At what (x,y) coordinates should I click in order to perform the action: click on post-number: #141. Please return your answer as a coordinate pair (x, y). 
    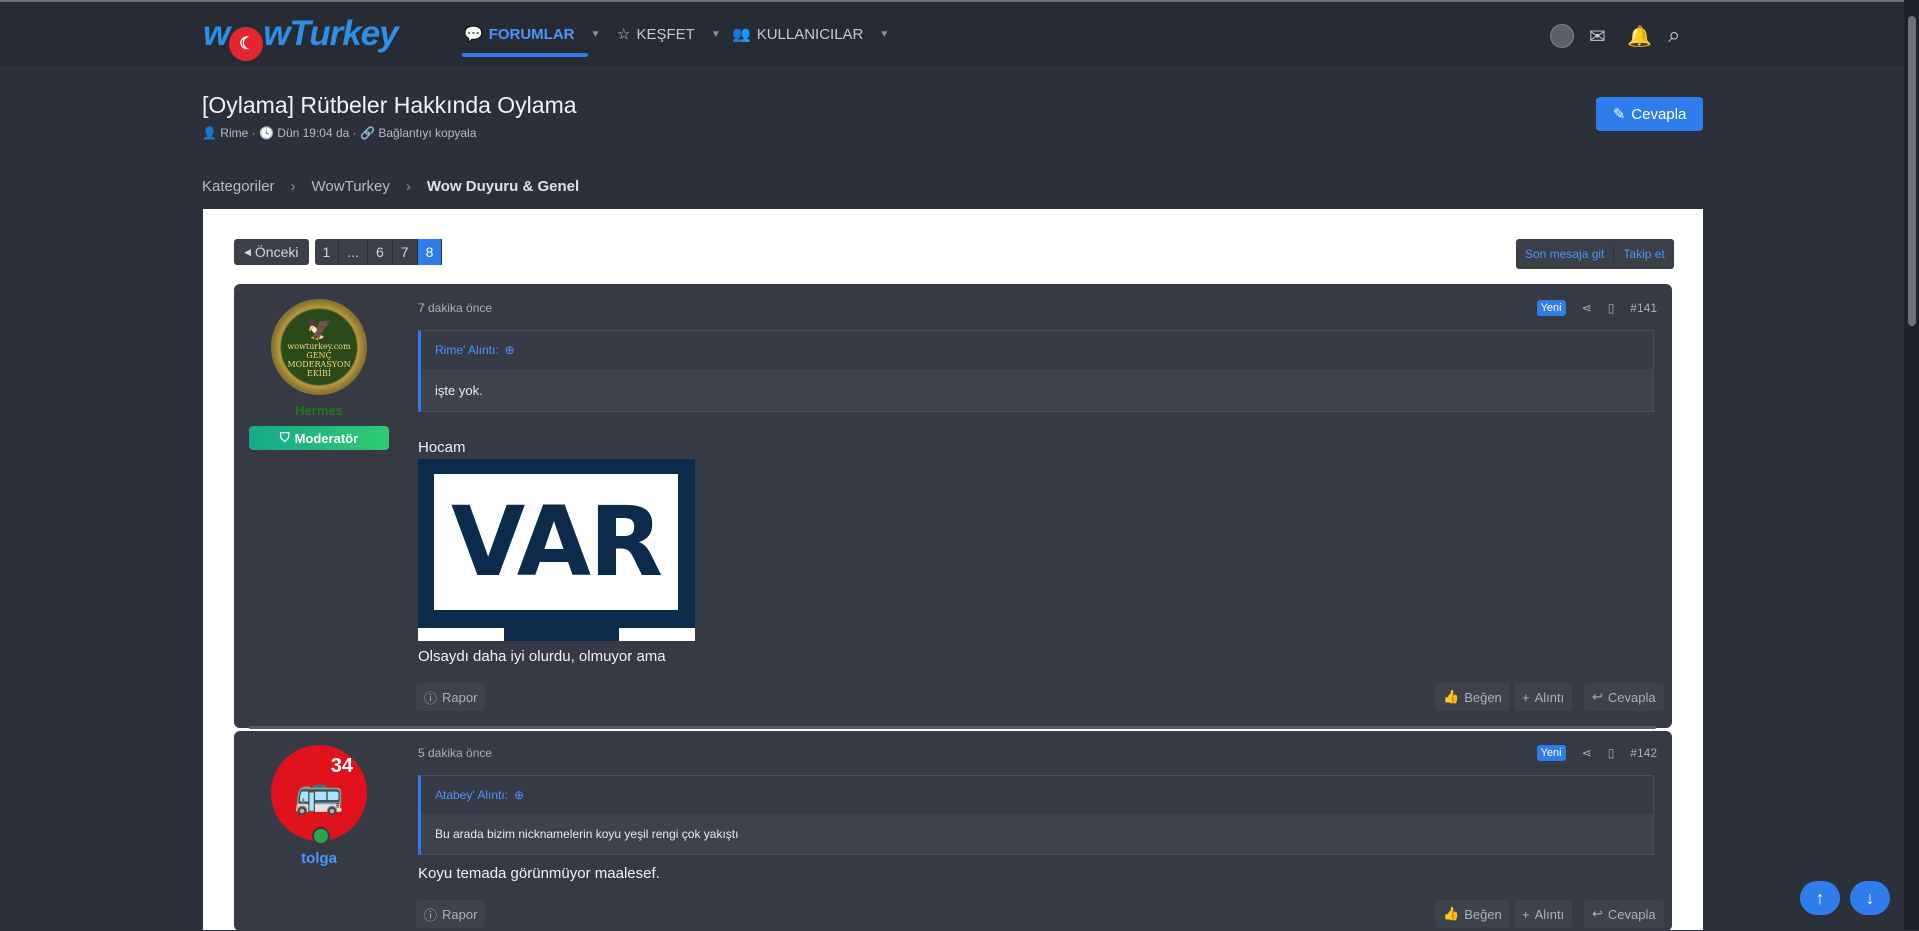
    Looking at the image, I should click on (1643, 308).